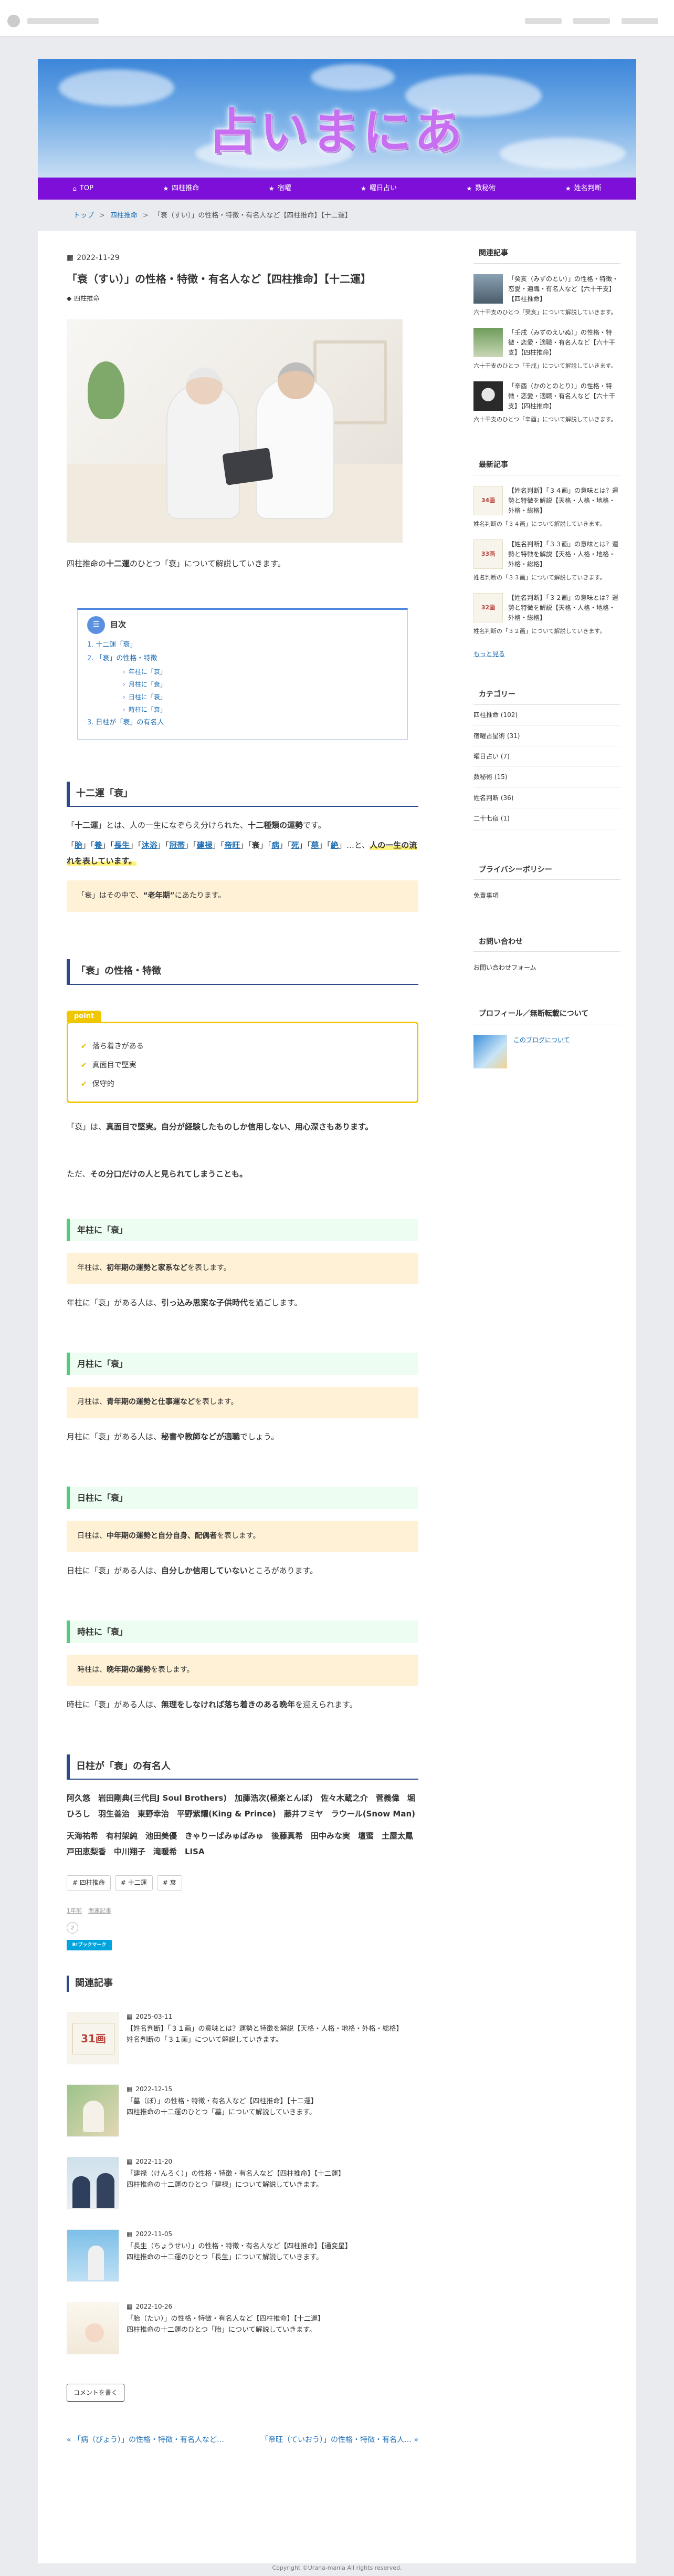  I want to click on sidebar-thumbnail: 33画, so click(488, 554).